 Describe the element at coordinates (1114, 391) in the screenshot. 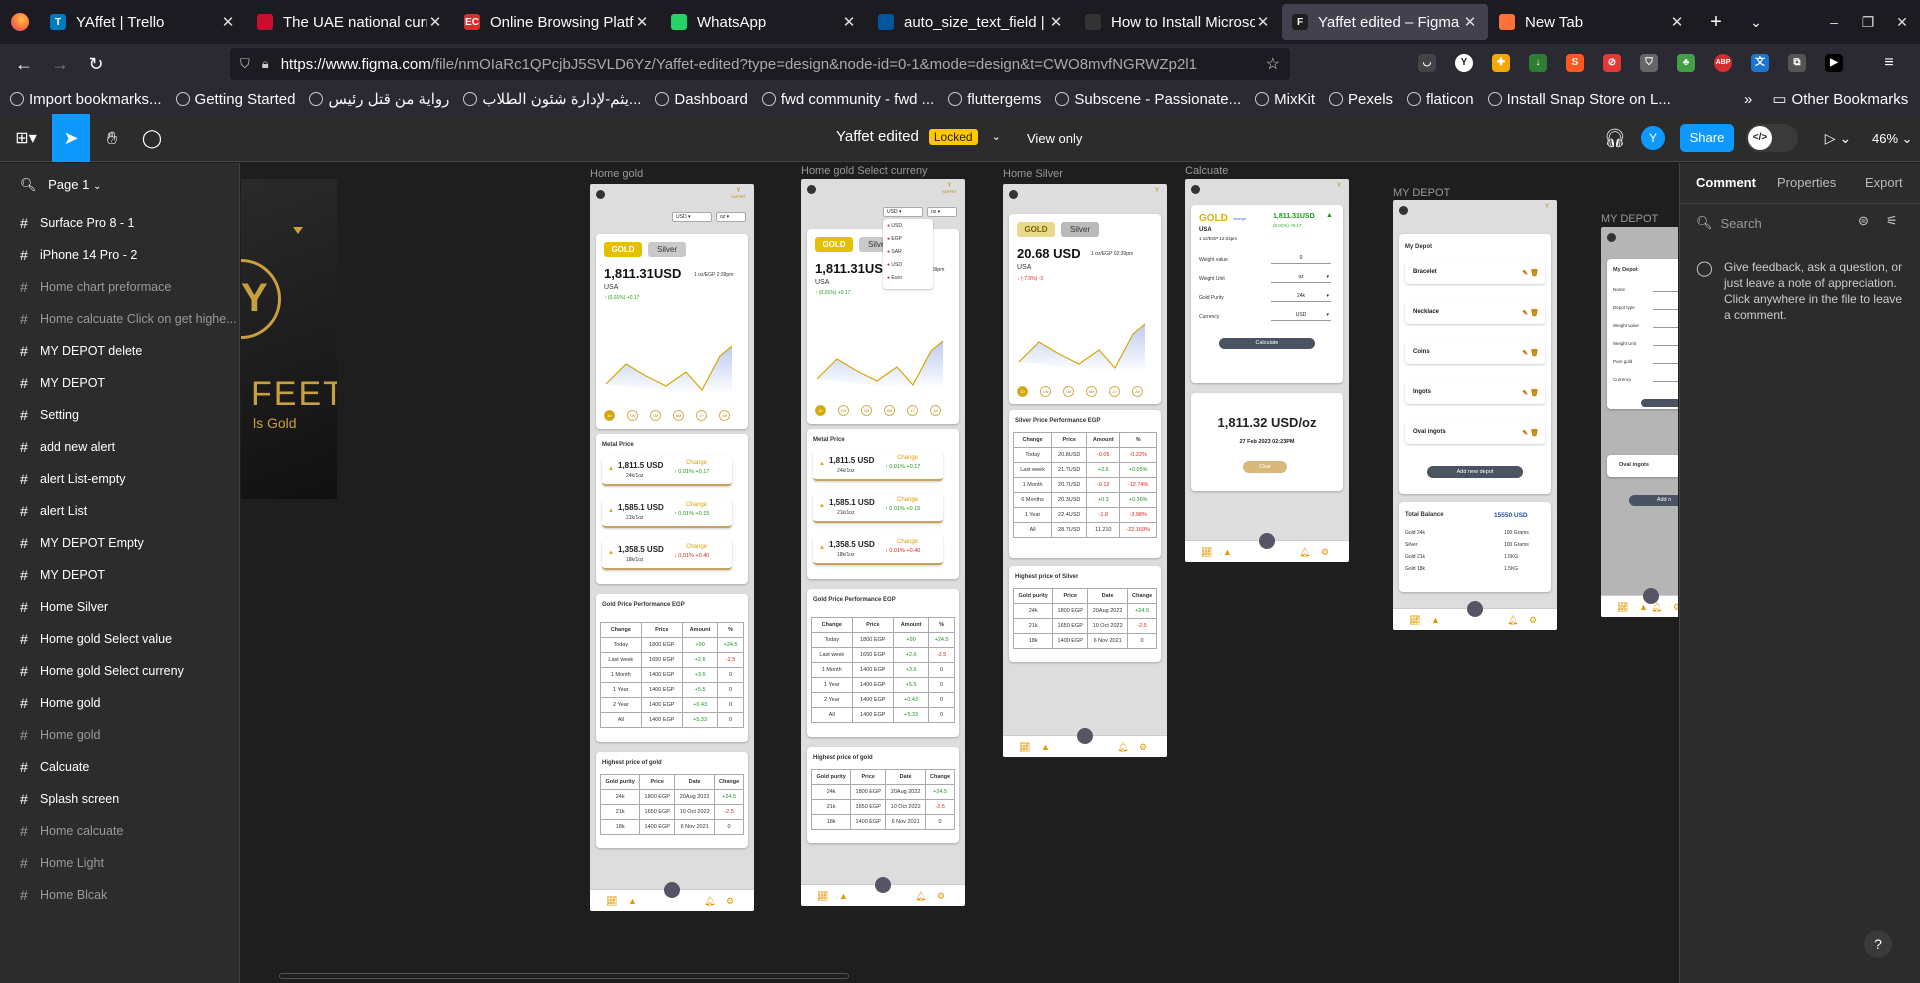

I see `time-range-chip: 1Y` at that location.